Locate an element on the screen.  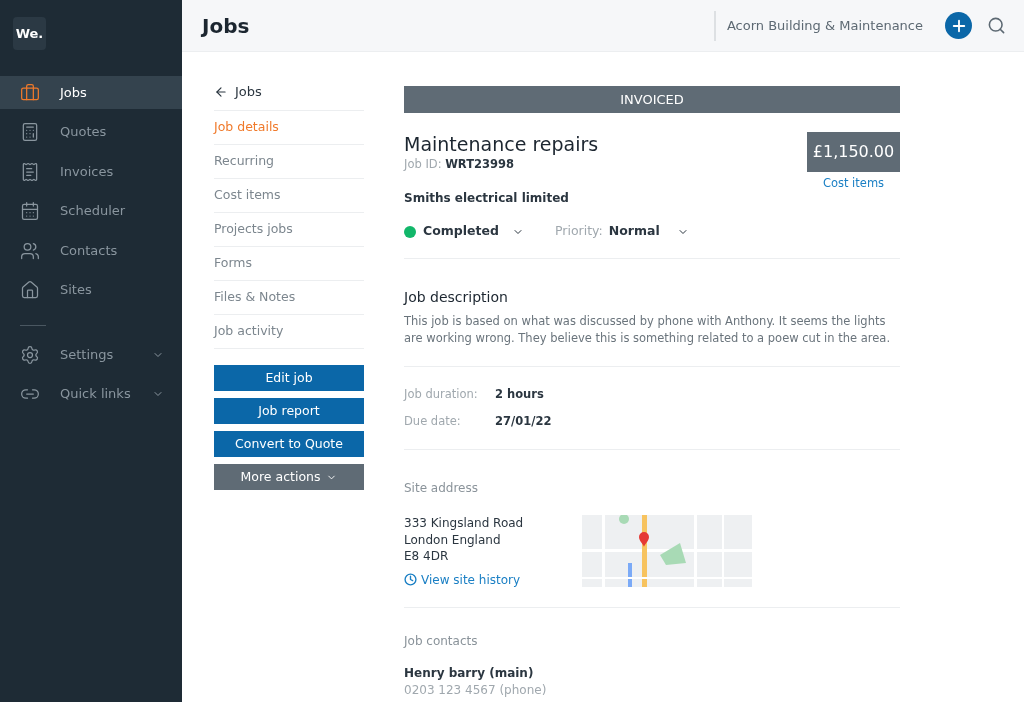
subnav-item: Job activity is located at coordinates (289, 331).